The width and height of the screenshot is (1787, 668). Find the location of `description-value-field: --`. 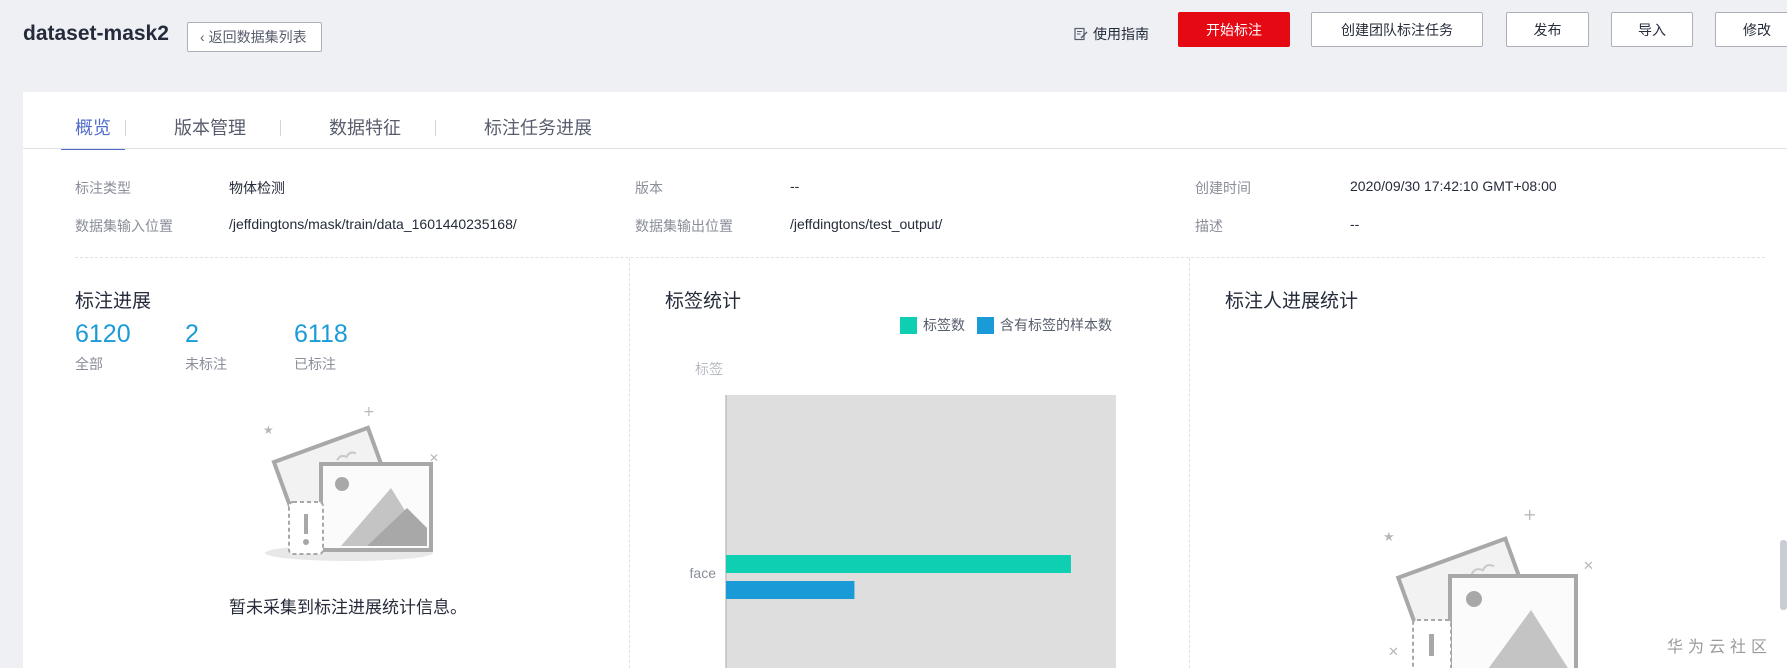

description-value-field: -- is located at coordinates (1354, 224).